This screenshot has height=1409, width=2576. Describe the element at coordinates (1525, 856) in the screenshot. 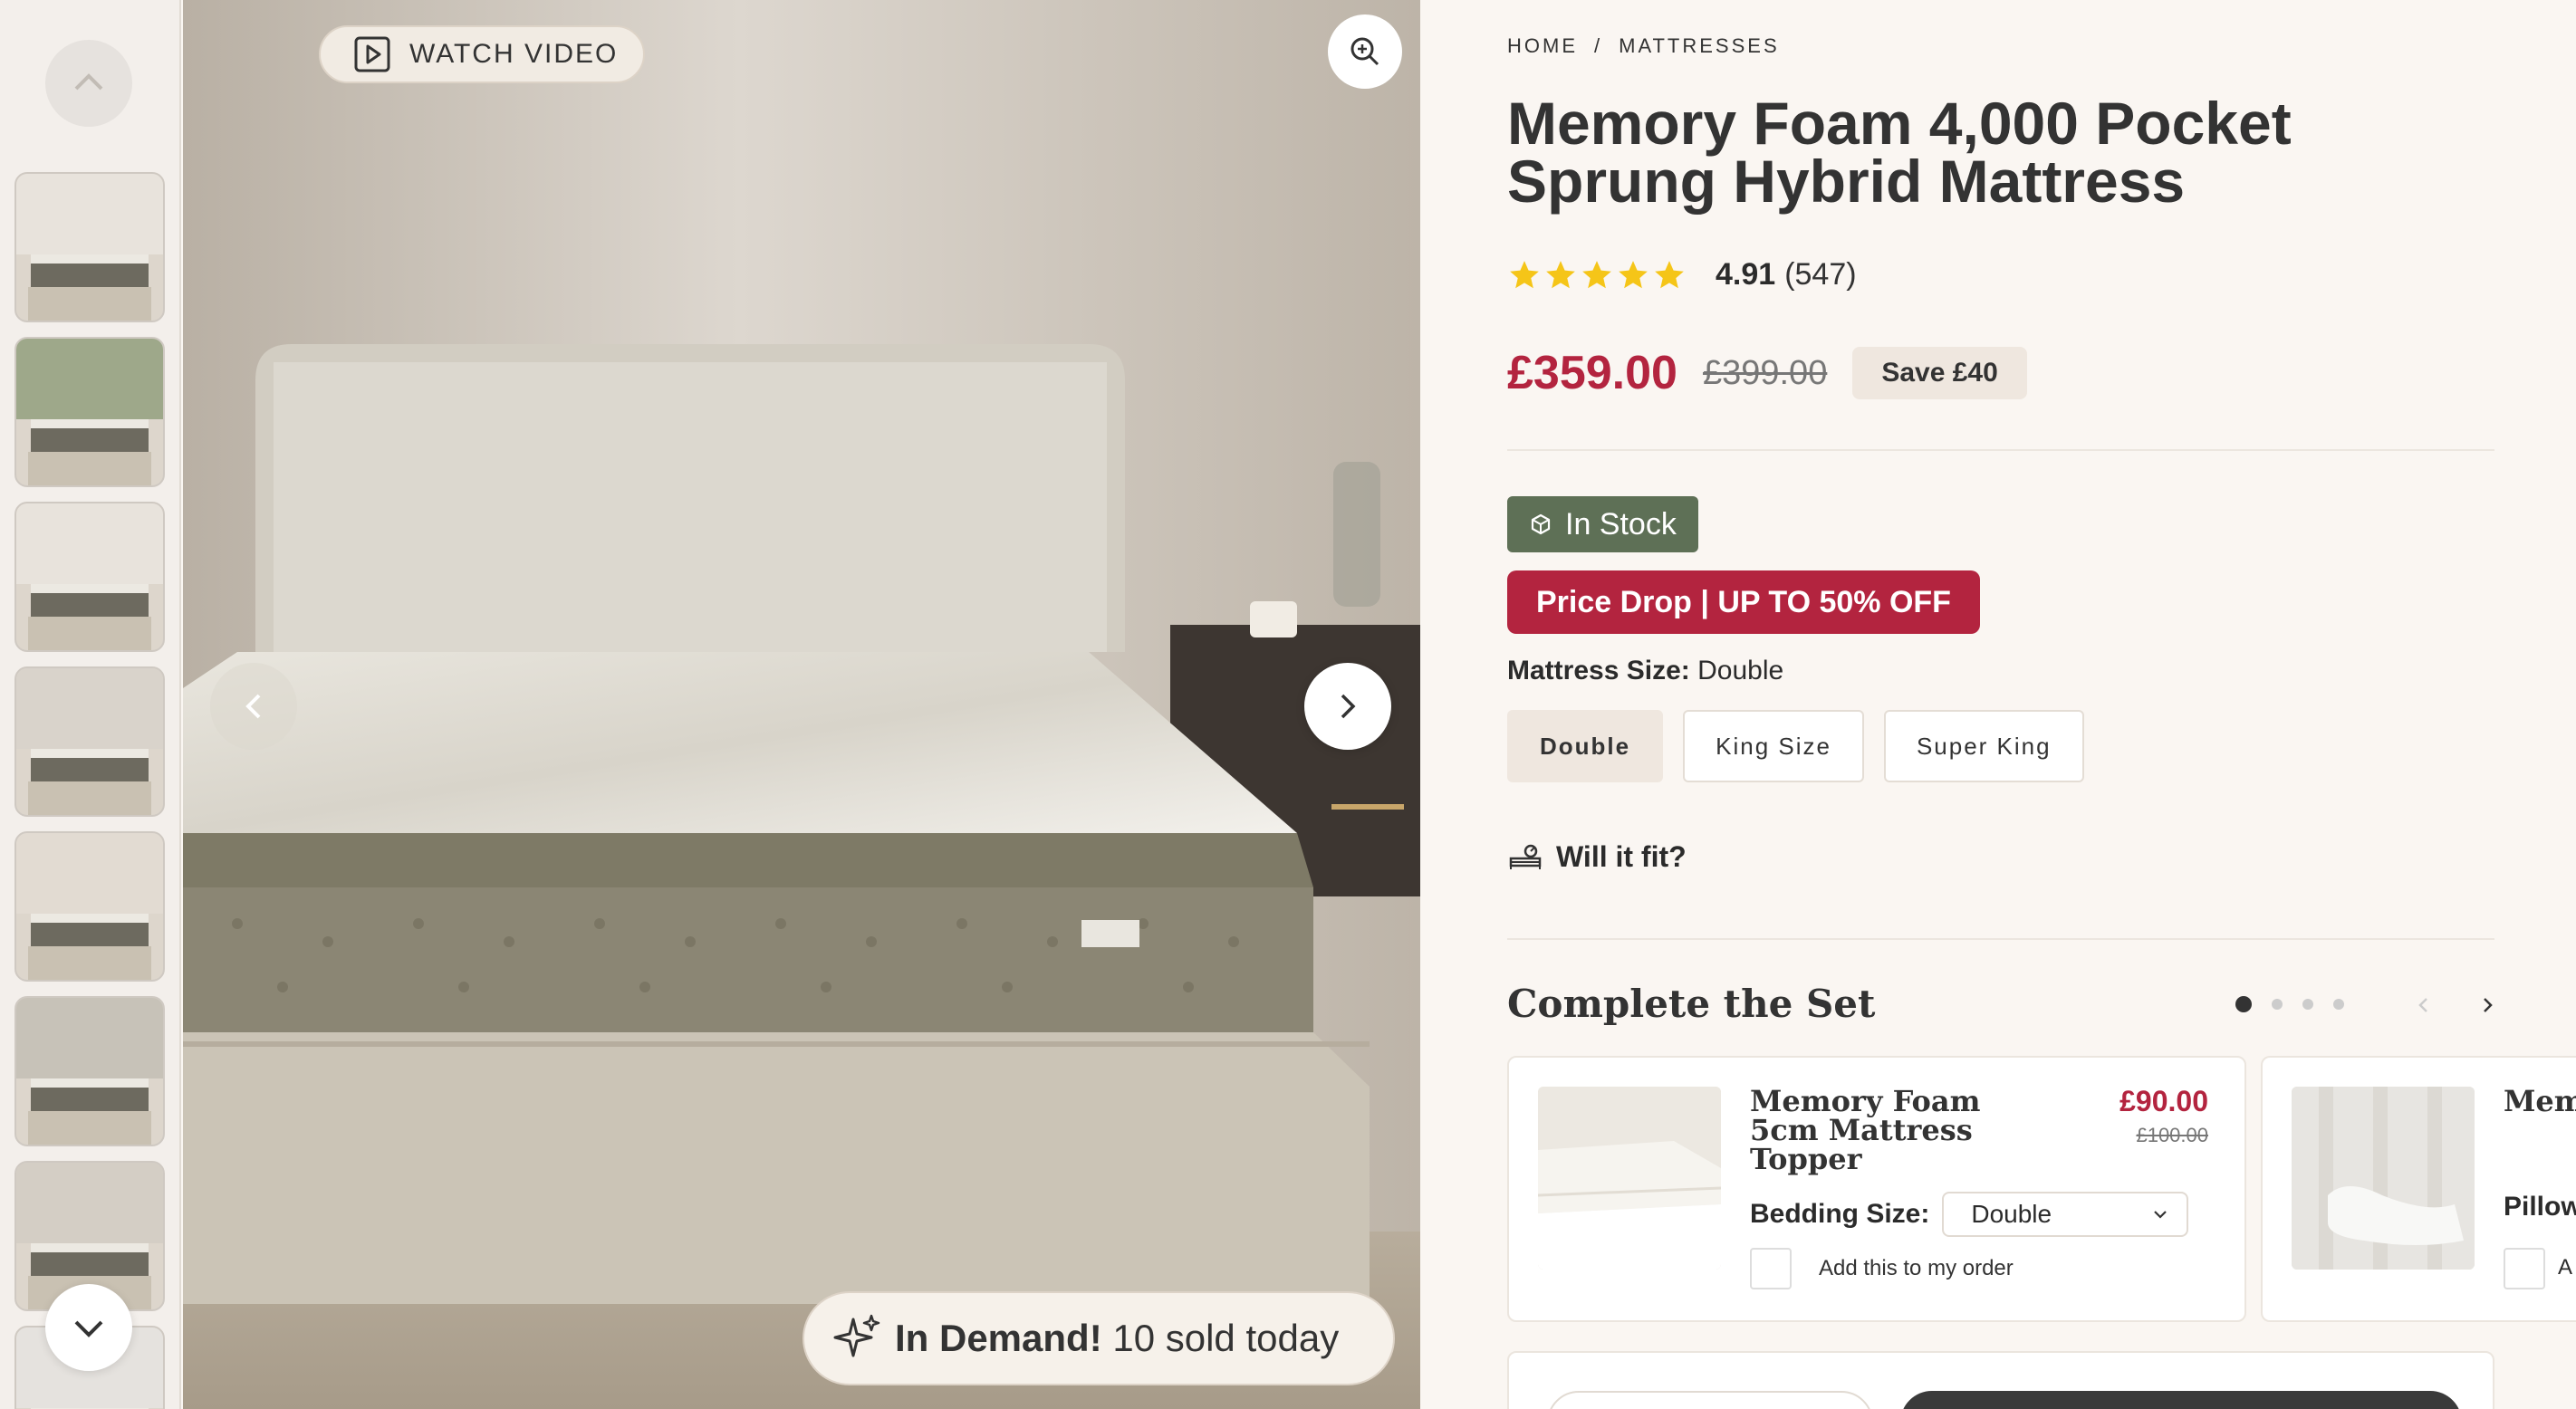

I see `bed-measure-icon` at that location.